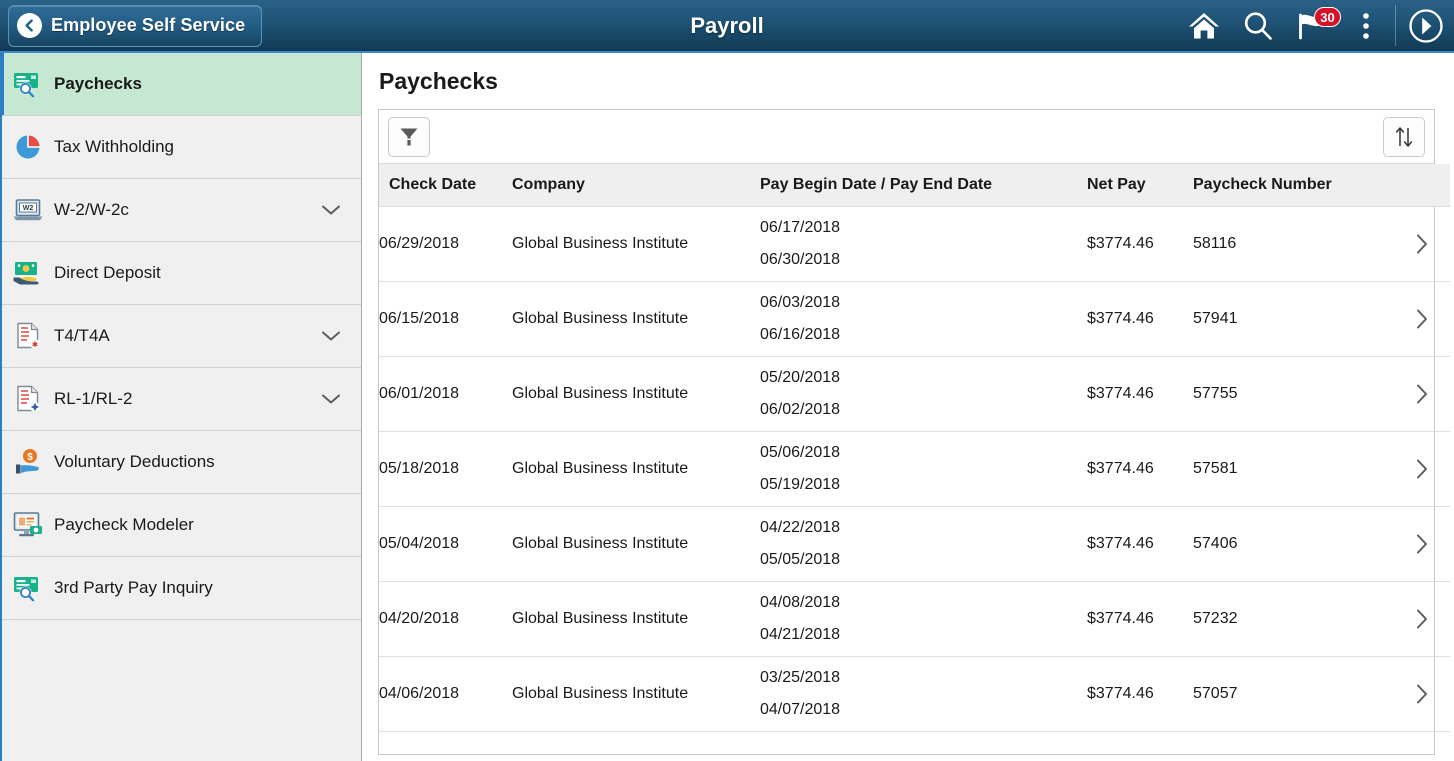  Describe the element at coordinates (181, 210) in the screenshot. I see `sidebar-item-w2-w2c: W2 W-2/W-2c` at that location.